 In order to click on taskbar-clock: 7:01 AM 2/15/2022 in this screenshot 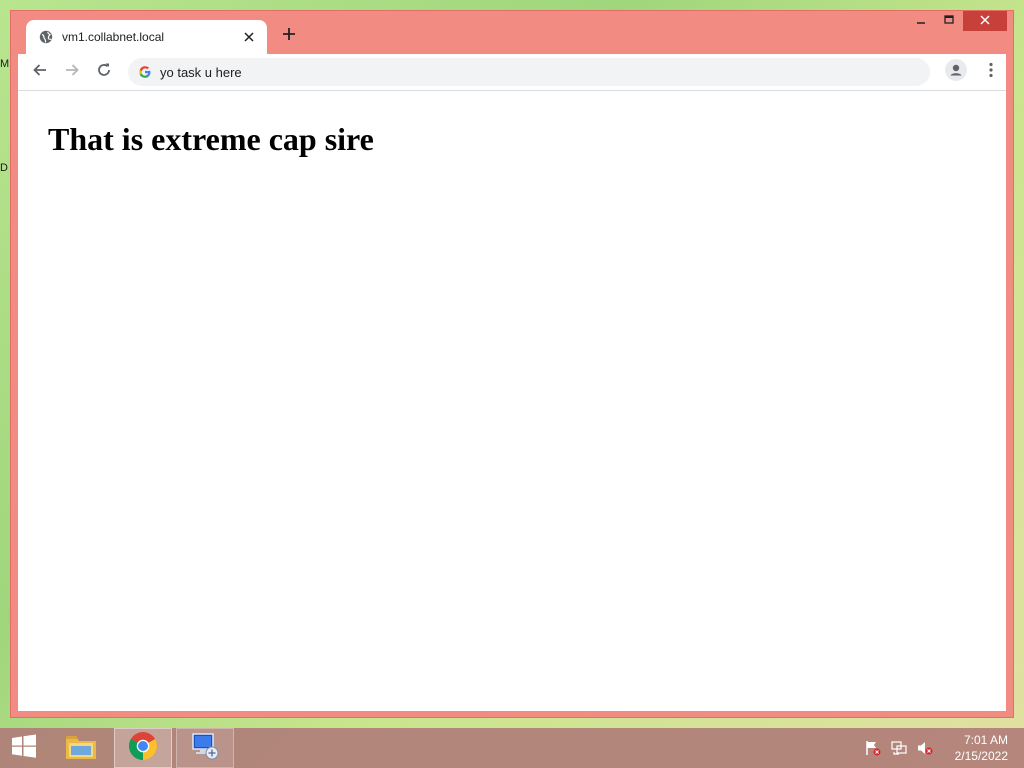, I will do `click(981, 748)`.